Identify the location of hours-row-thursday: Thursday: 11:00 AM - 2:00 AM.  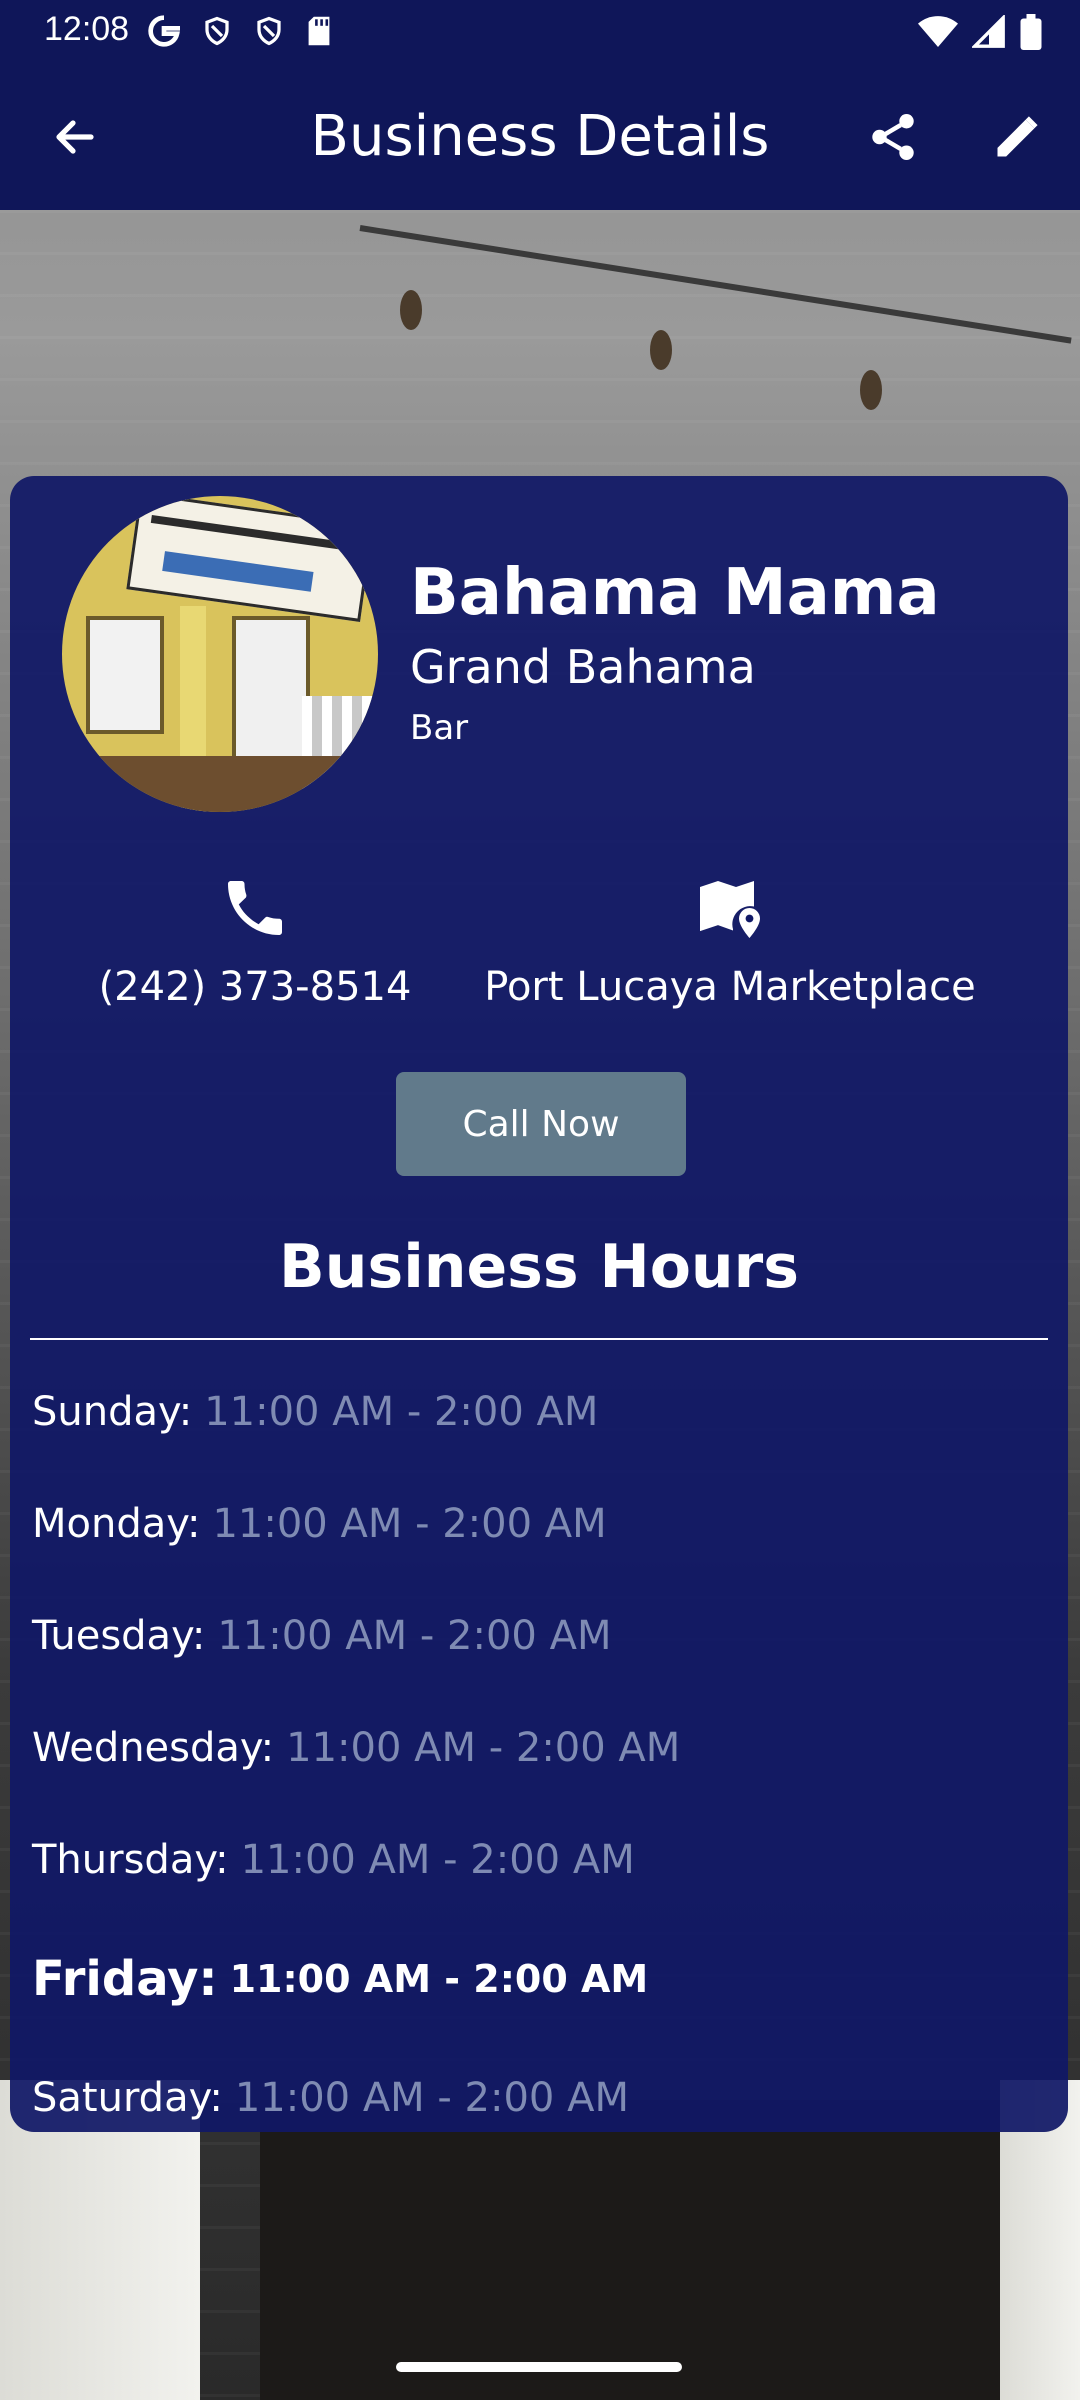
(537, 1860).